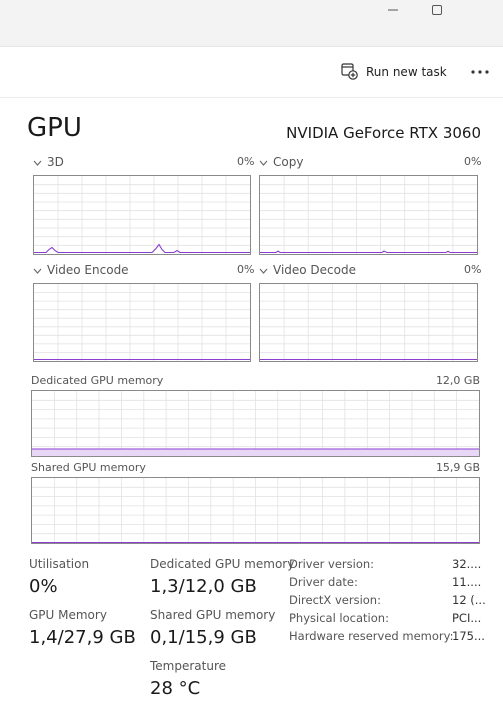 This screenshot has height=718, width=503. What do you see at coordinates (43, 586) in the screenshot?
I see `utilisation-value: 0%` at bounding box center [43, 586].